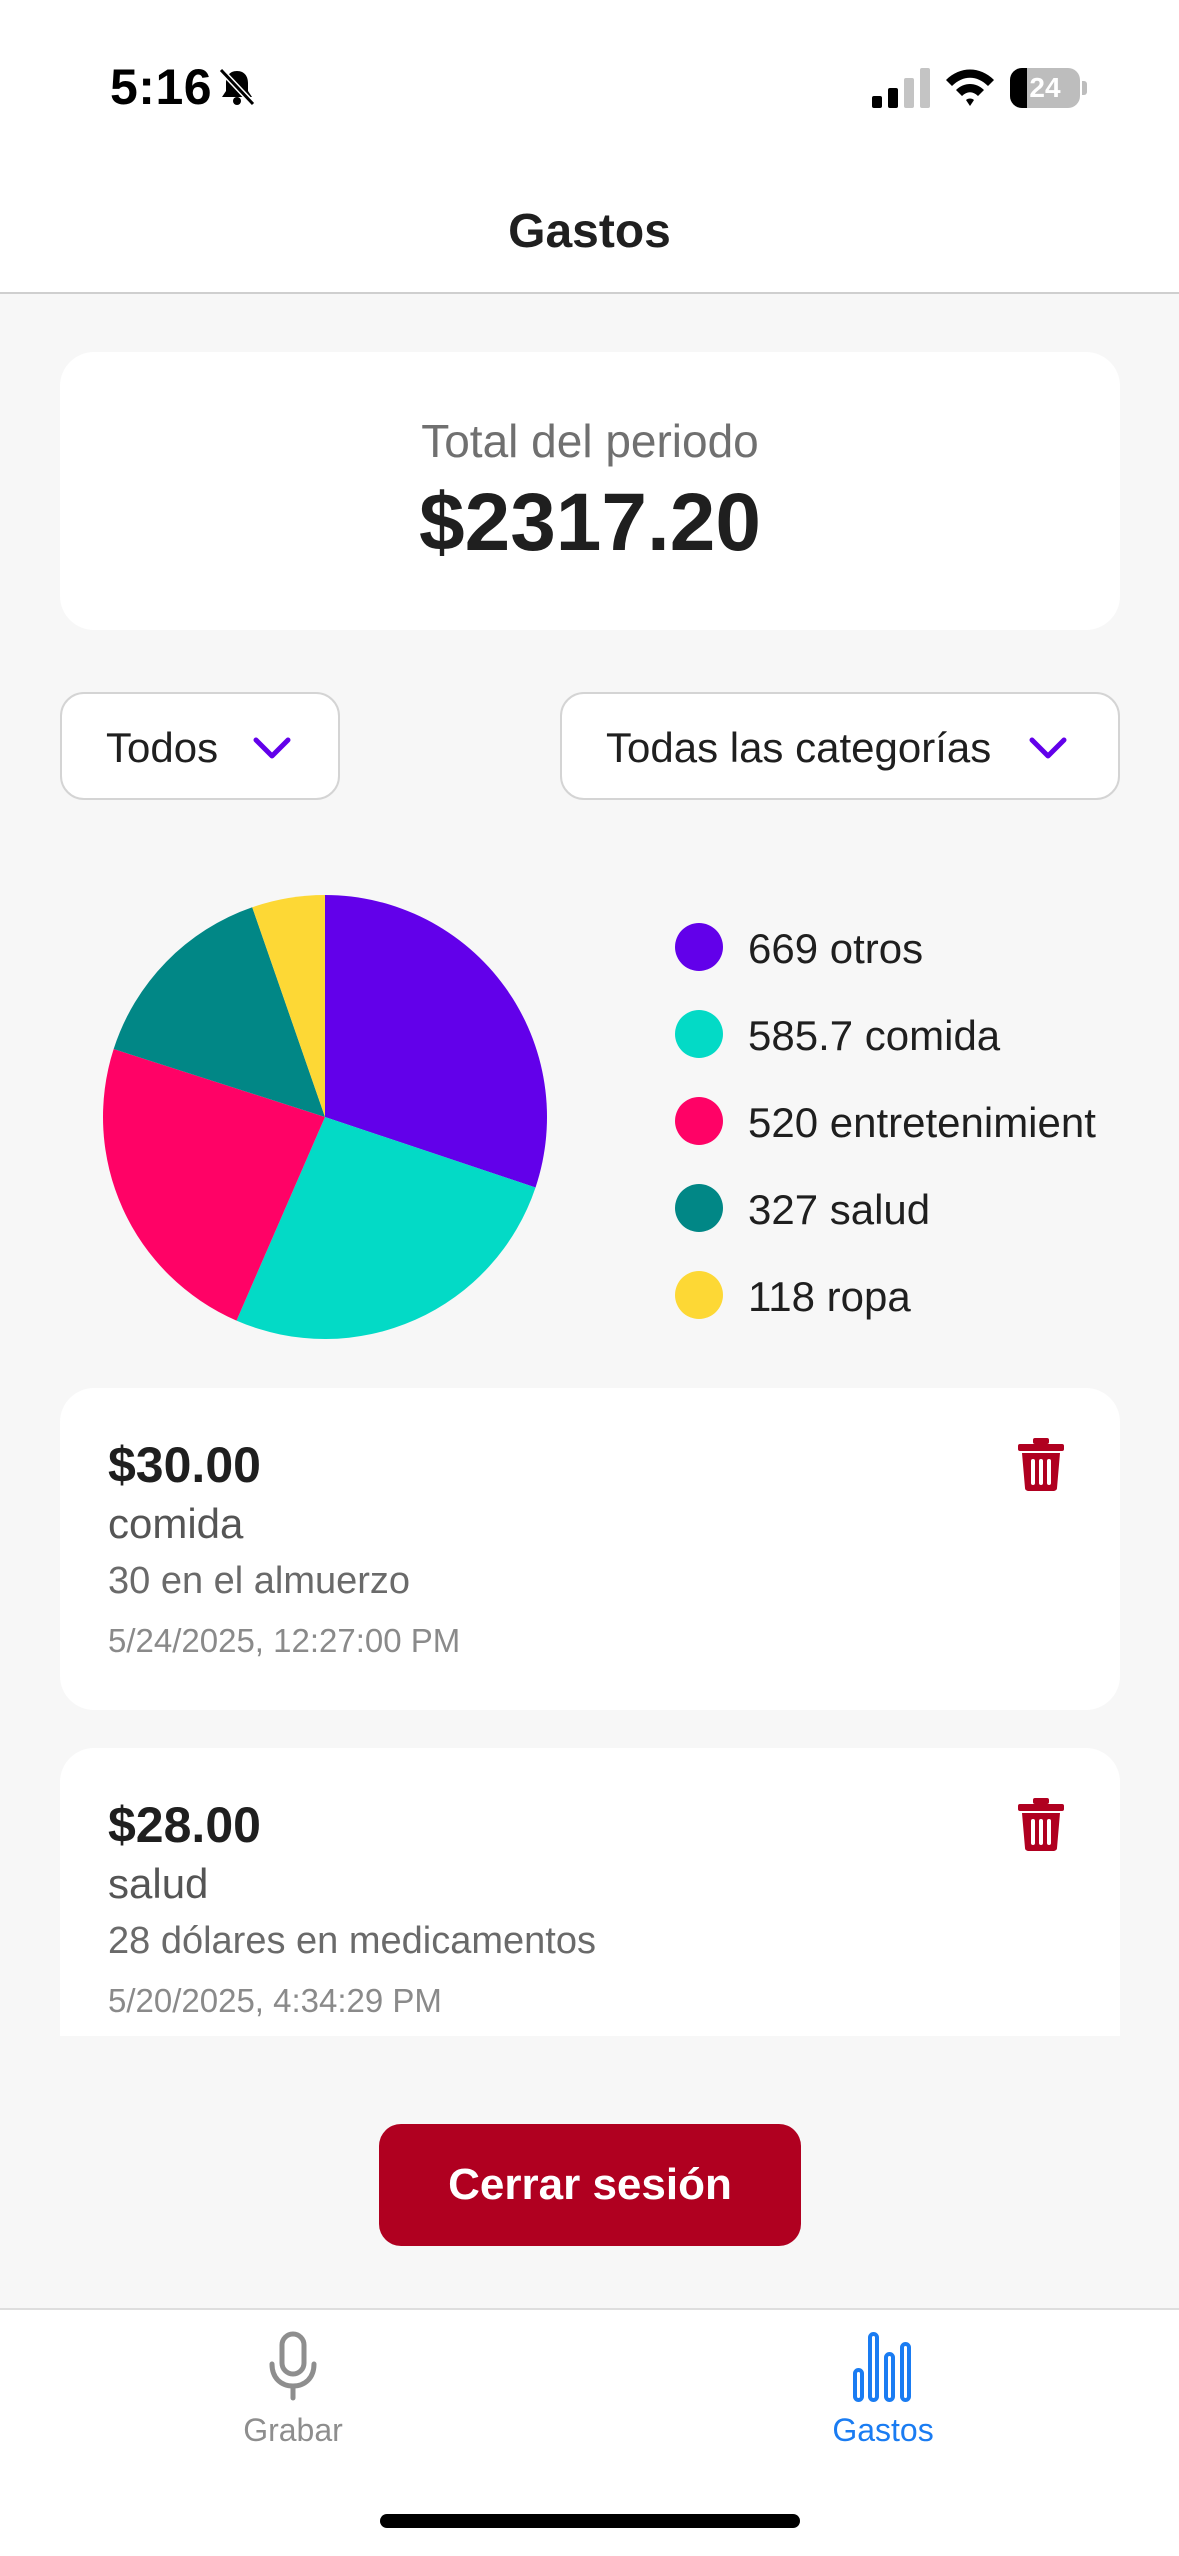  I want to click on expense-date: 5/24/2025, 12:27:00 PM, so click(284, 1640).